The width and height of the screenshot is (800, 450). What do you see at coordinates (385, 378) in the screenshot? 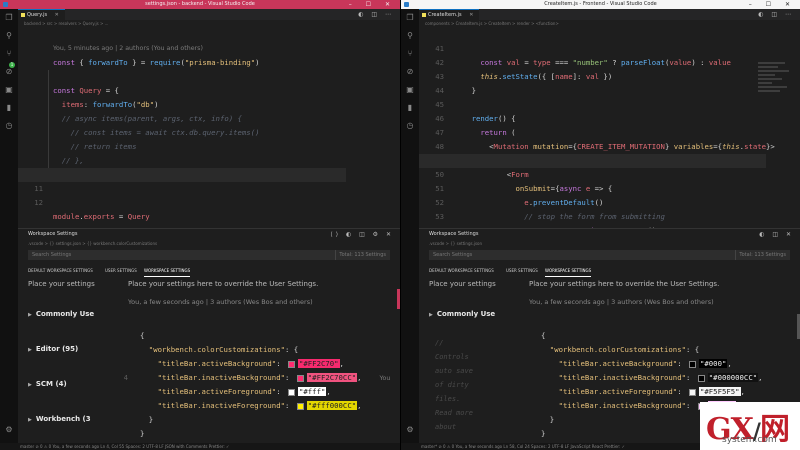
I see `inline-blame: You` at bounding box center [385, 378].